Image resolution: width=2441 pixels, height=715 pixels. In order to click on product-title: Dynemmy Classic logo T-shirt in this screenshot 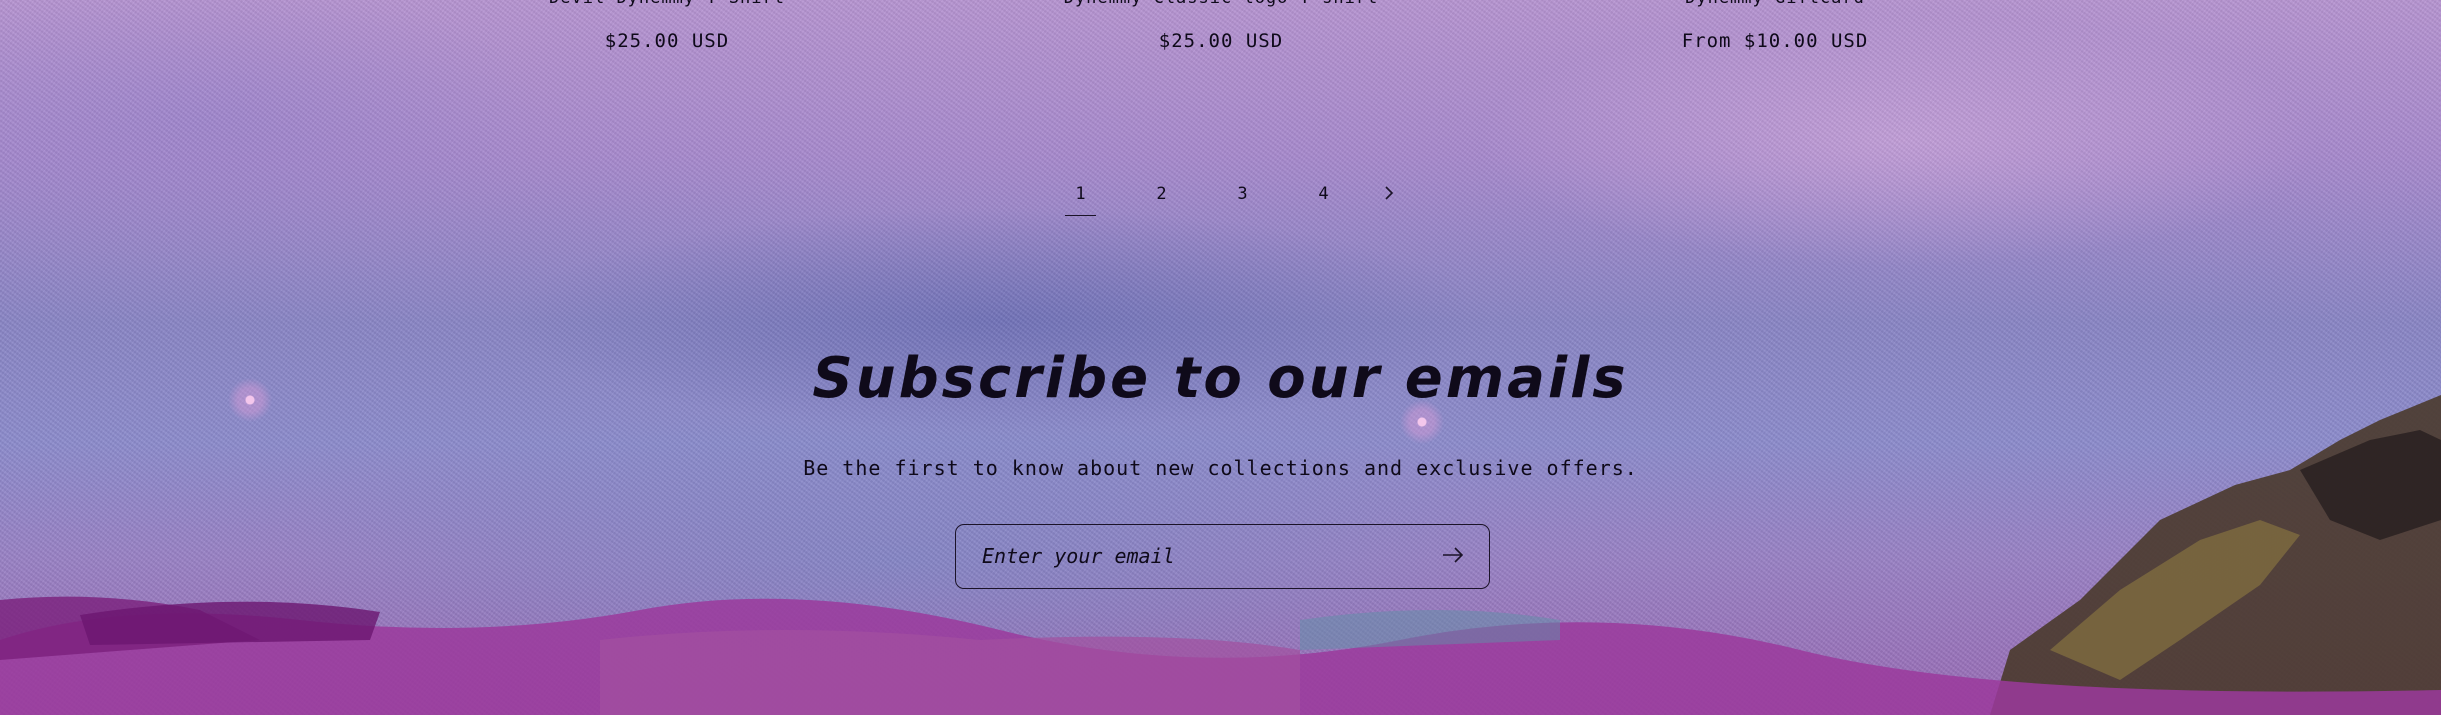, I will do `click(1221, 4)`.